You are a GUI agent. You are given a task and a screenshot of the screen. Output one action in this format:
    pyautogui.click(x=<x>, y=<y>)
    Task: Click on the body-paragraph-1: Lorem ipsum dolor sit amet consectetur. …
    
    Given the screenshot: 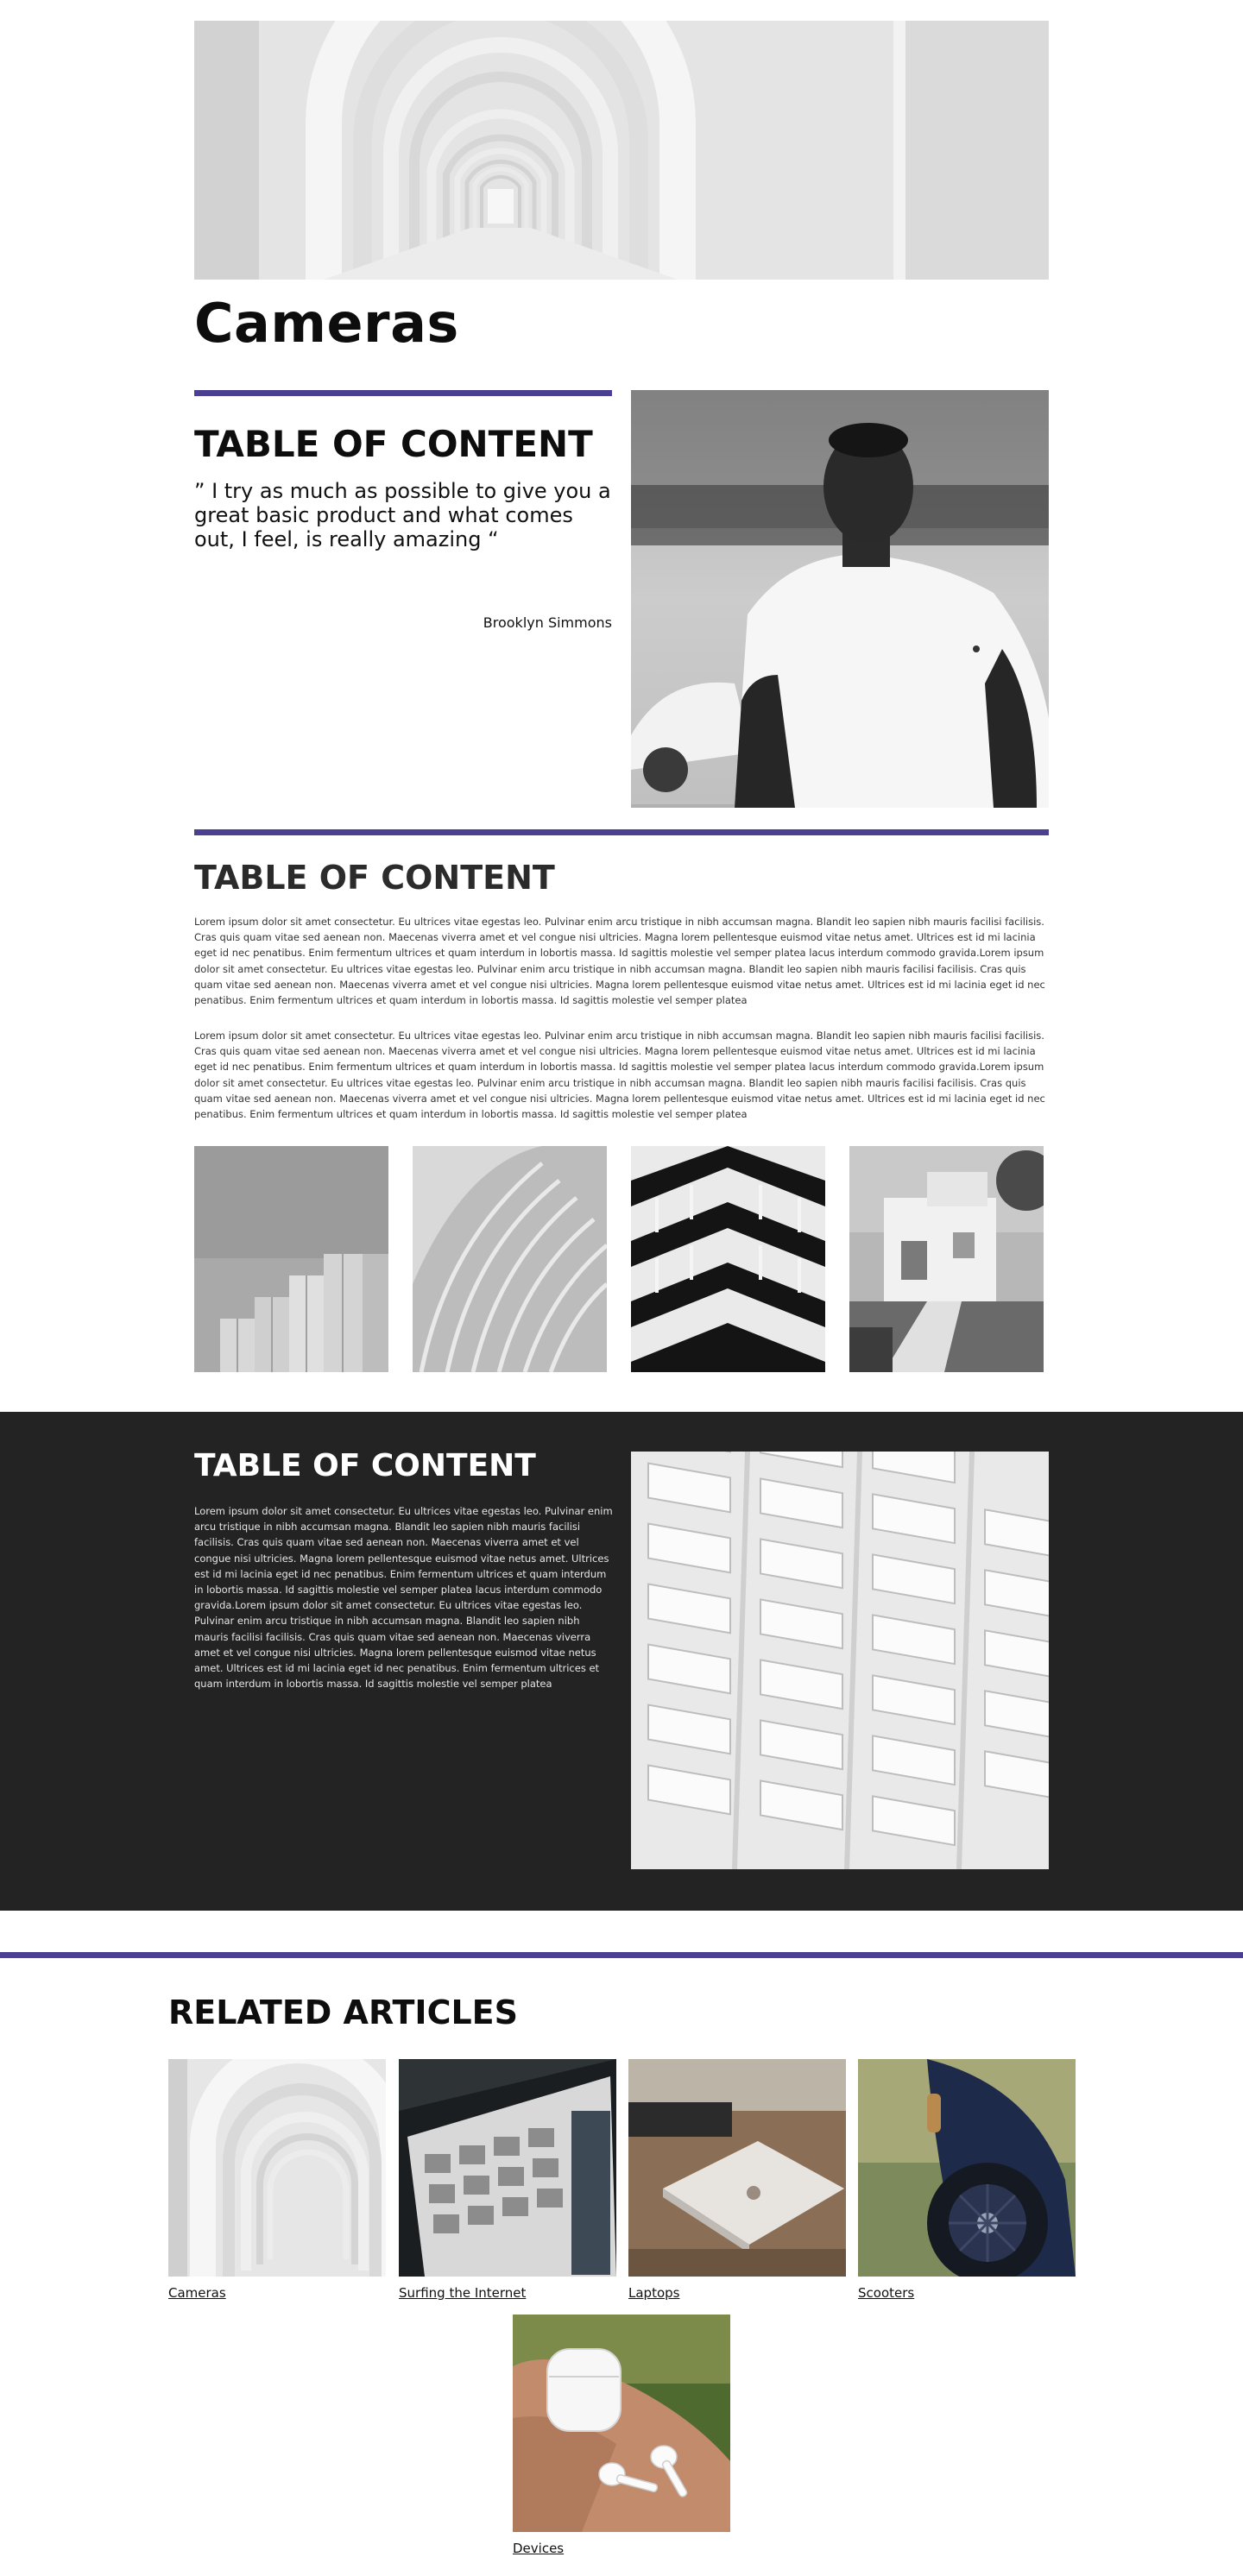 What is the action you would take?
    pyautogui.click(x=619, y=961)
    